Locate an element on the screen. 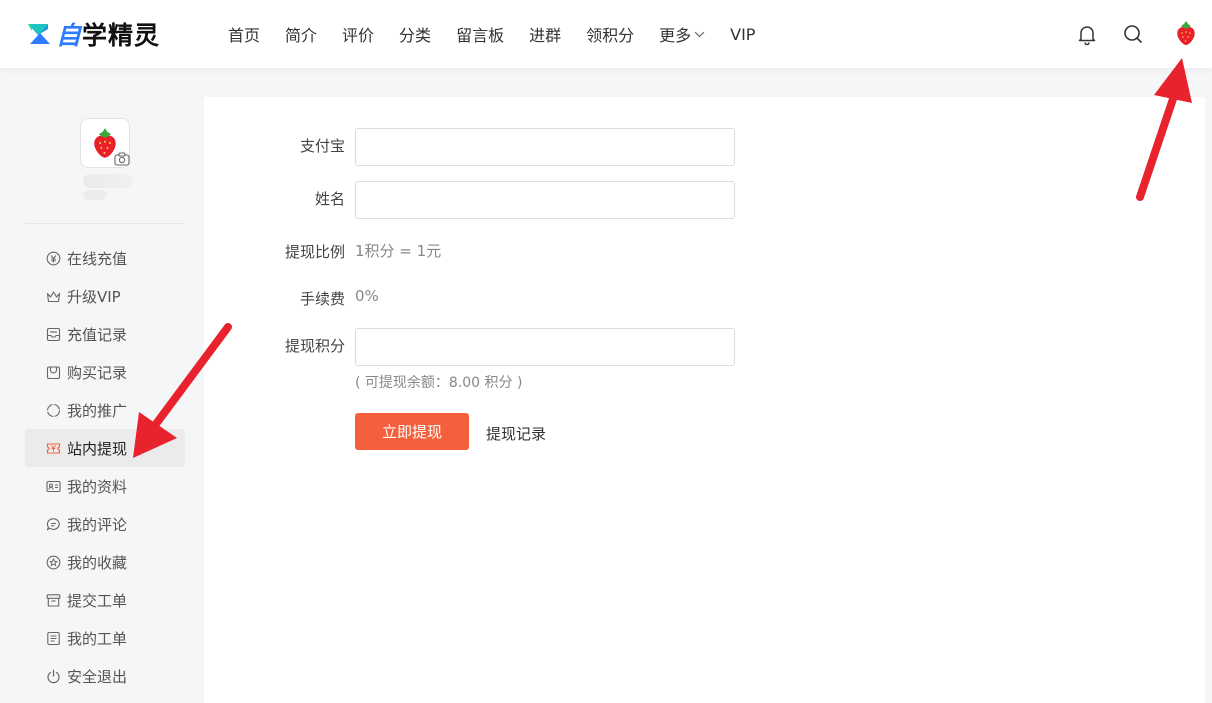 The height and width of the screenshot is (703, 1212). list-doc-icon is located at coordinates (53, 638).